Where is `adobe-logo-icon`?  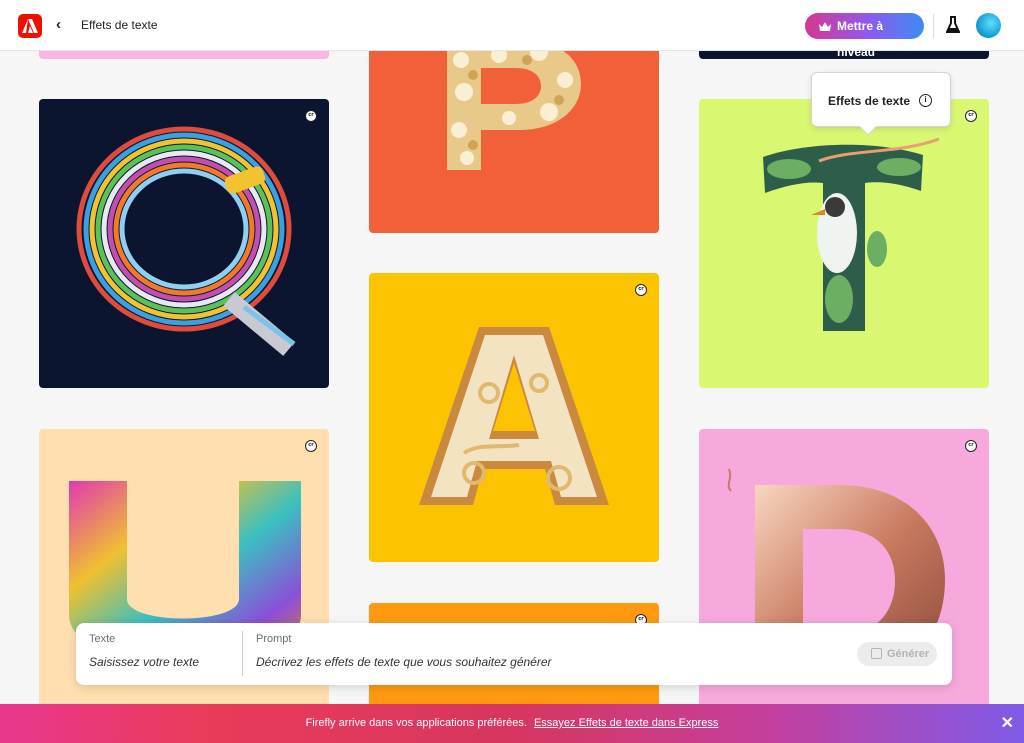
adobe-logo-icon is located at coordinates (30, 26).